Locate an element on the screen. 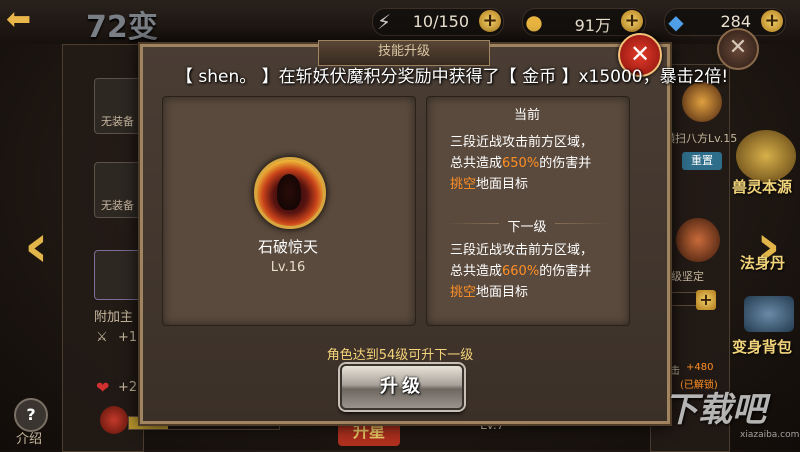  add-energy-button: + is located at coordinates (490, 21).